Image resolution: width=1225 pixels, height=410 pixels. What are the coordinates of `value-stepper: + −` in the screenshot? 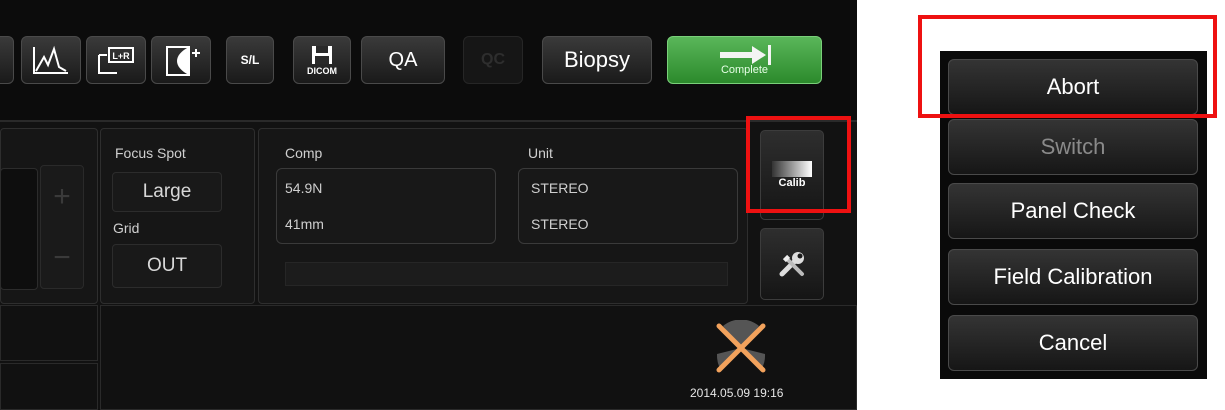 It's located at (62, 227).